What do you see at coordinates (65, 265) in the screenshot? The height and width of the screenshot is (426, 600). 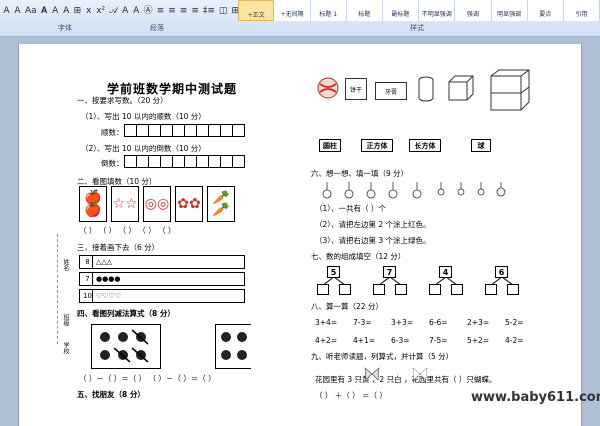 I see `side-label-name: 姓名` at bounding box center [65, 265].